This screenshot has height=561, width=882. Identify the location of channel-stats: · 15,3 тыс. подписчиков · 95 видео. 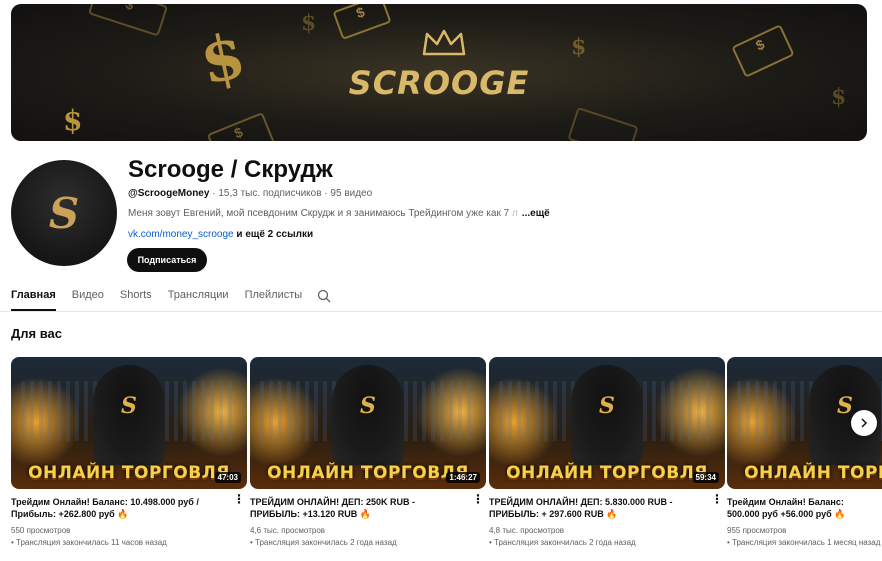
(291, 193).